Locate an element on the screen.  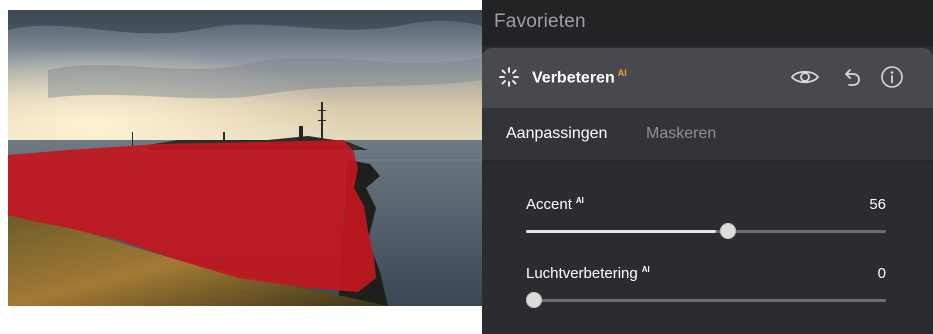
slider-accent-fill is located at coordinates (621, 231).